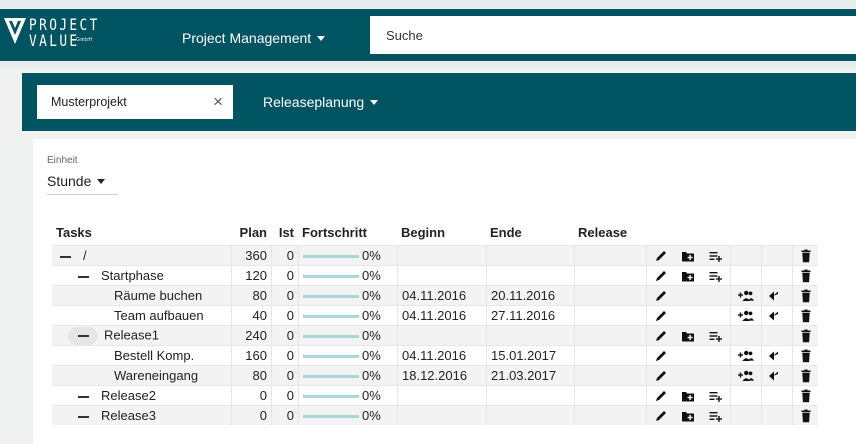 The image size is (856, 444). What do you see at coordinates (610, 375) in the screenshot?
I see `release-cell` at bounding box center [610, 375].